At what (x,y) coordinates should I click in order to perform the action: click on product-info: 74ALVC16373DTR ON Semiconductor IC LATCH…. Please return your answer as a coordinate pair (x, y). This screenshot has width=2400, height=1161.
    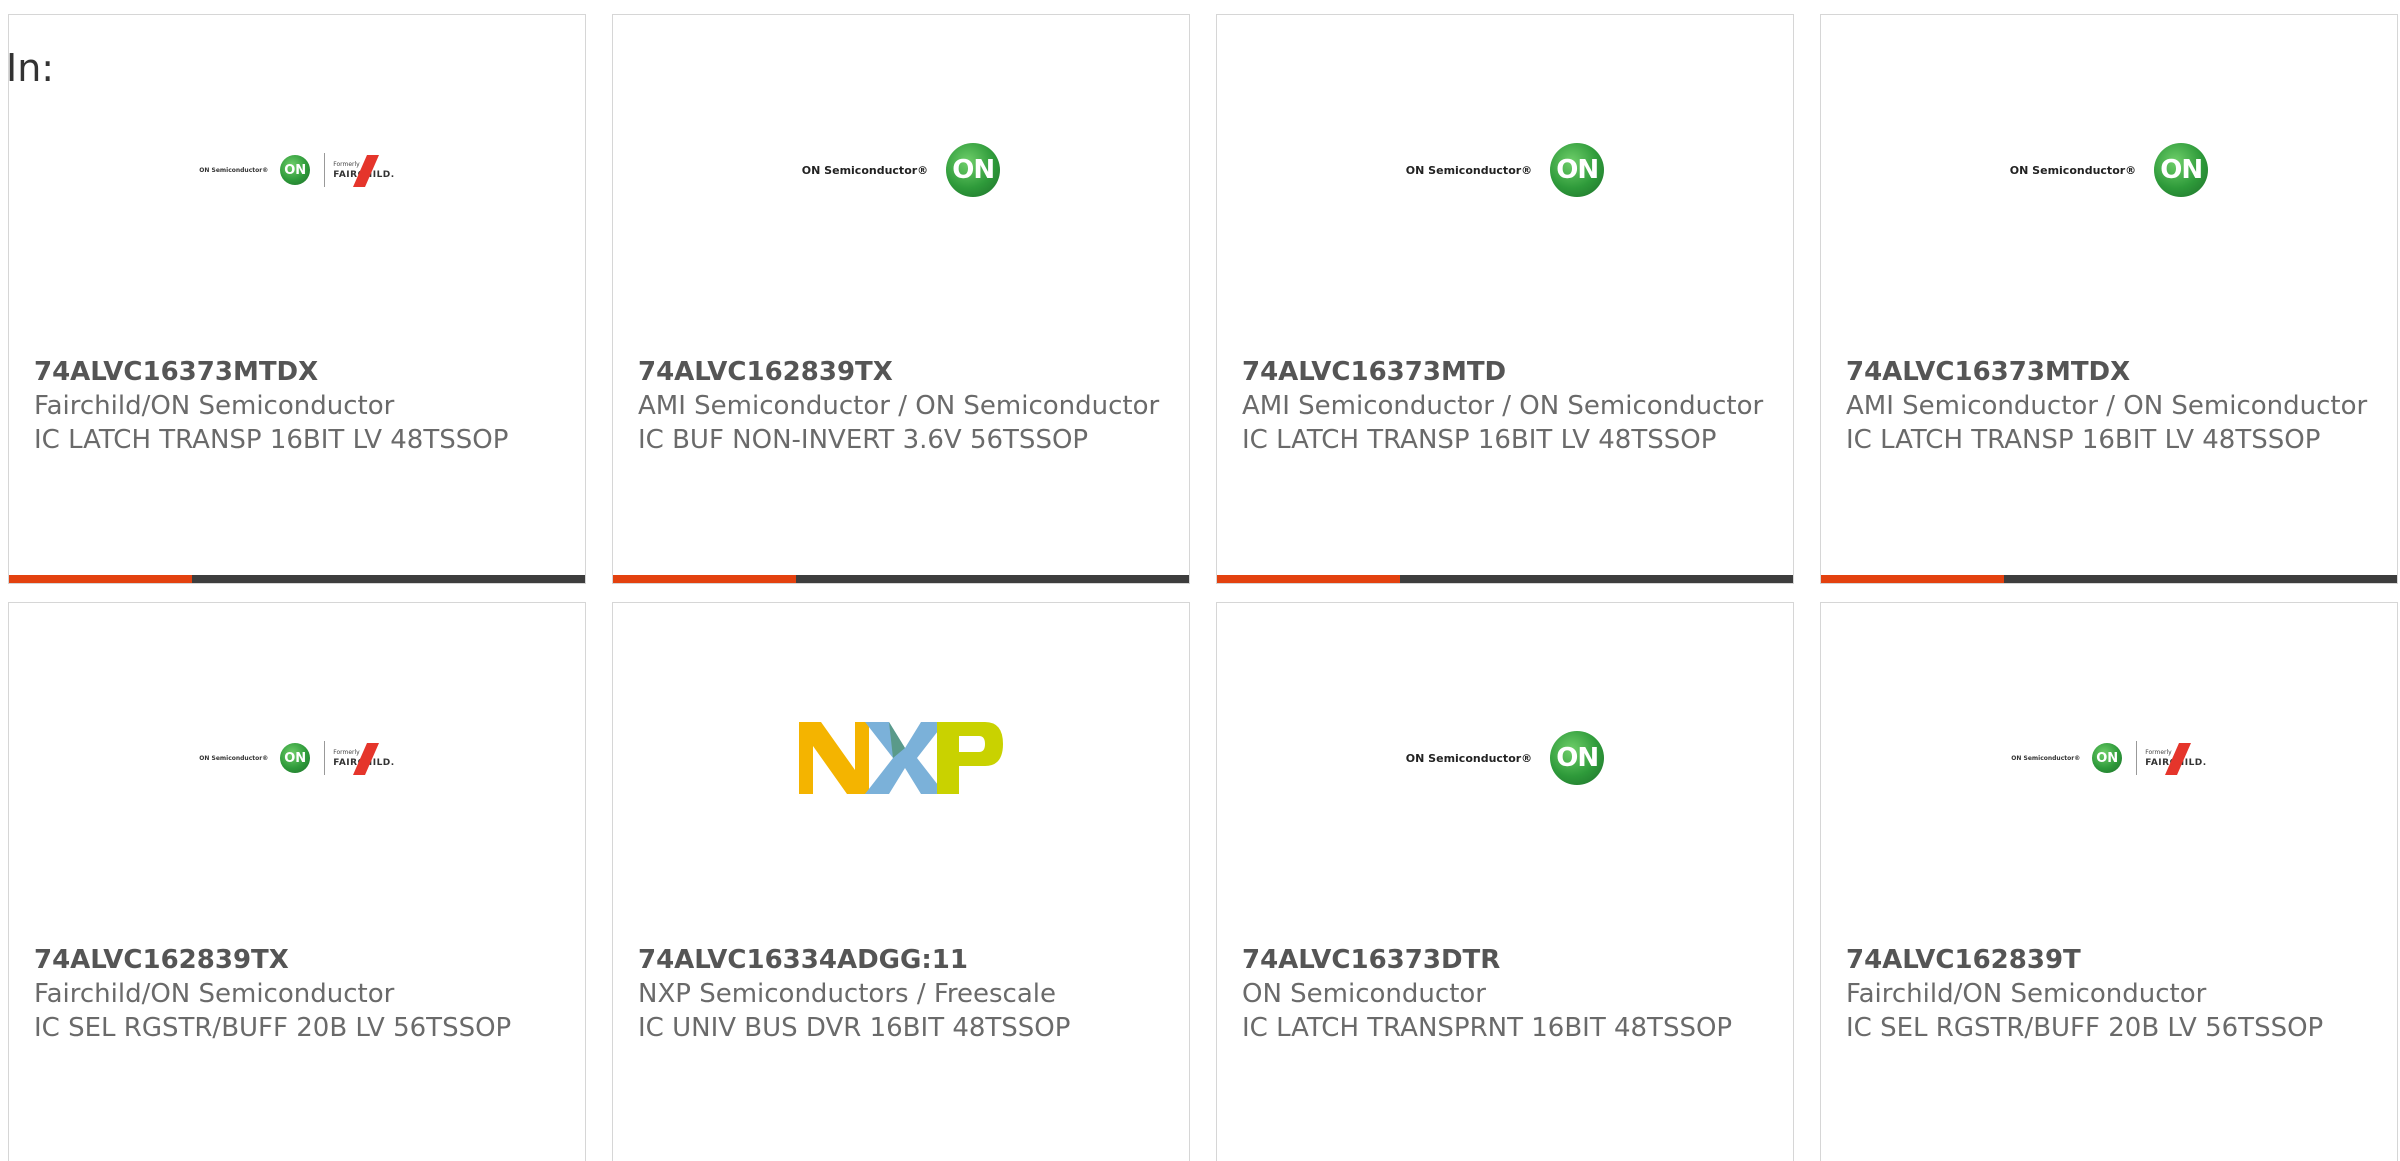
    Looking at the image, I should click on (1505, 994).